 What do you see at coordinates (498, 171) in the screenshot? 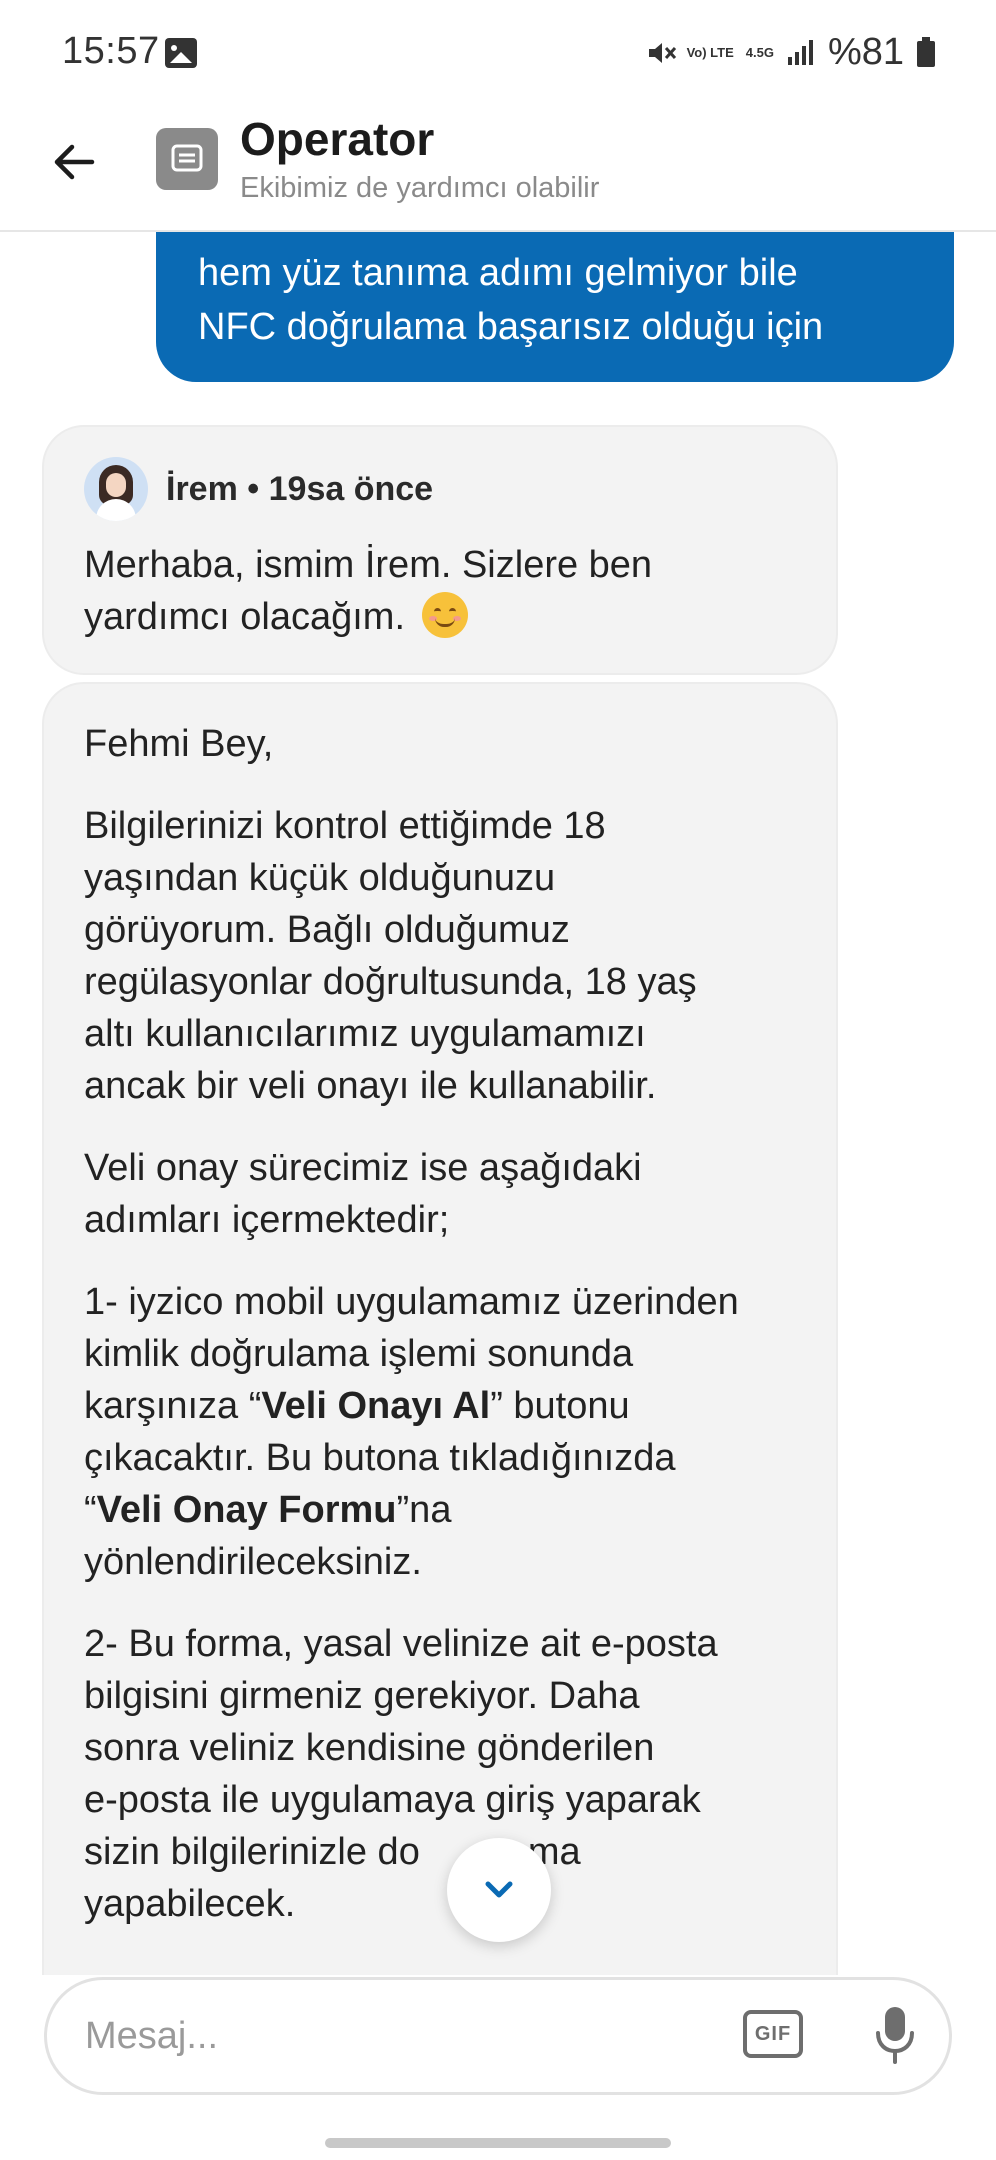
I see `chat-header: Operator Ekibimiz de yardımcı olabilir` at bounding box center [498, 171].